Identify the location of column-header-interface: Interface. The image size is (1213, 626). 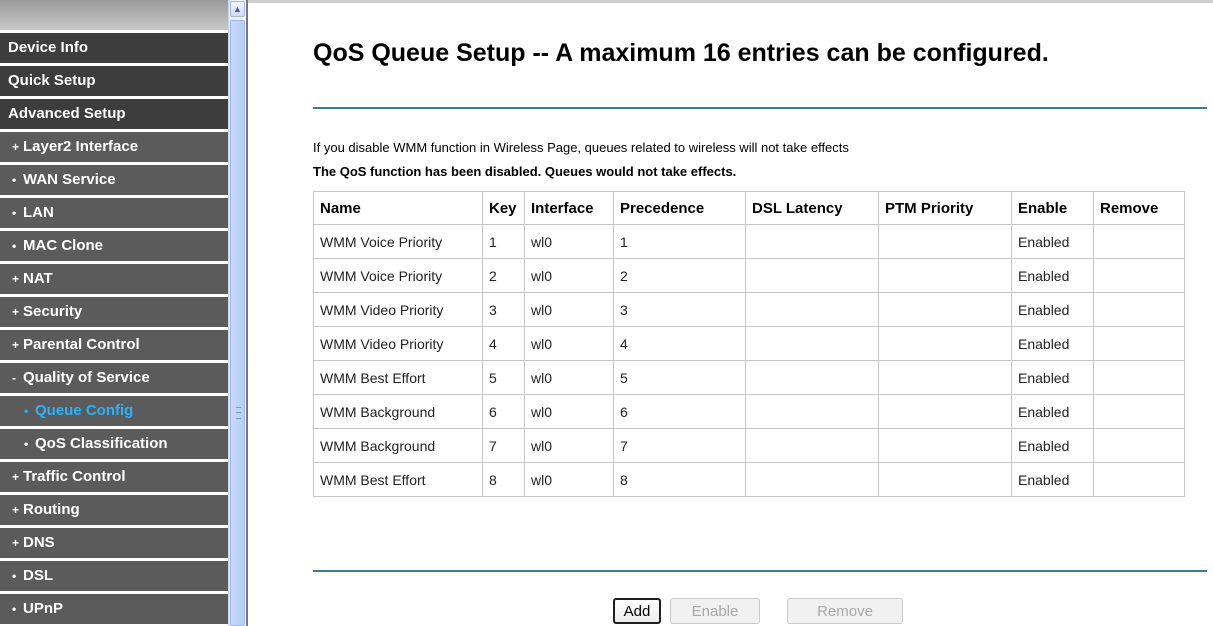
(569, 208).